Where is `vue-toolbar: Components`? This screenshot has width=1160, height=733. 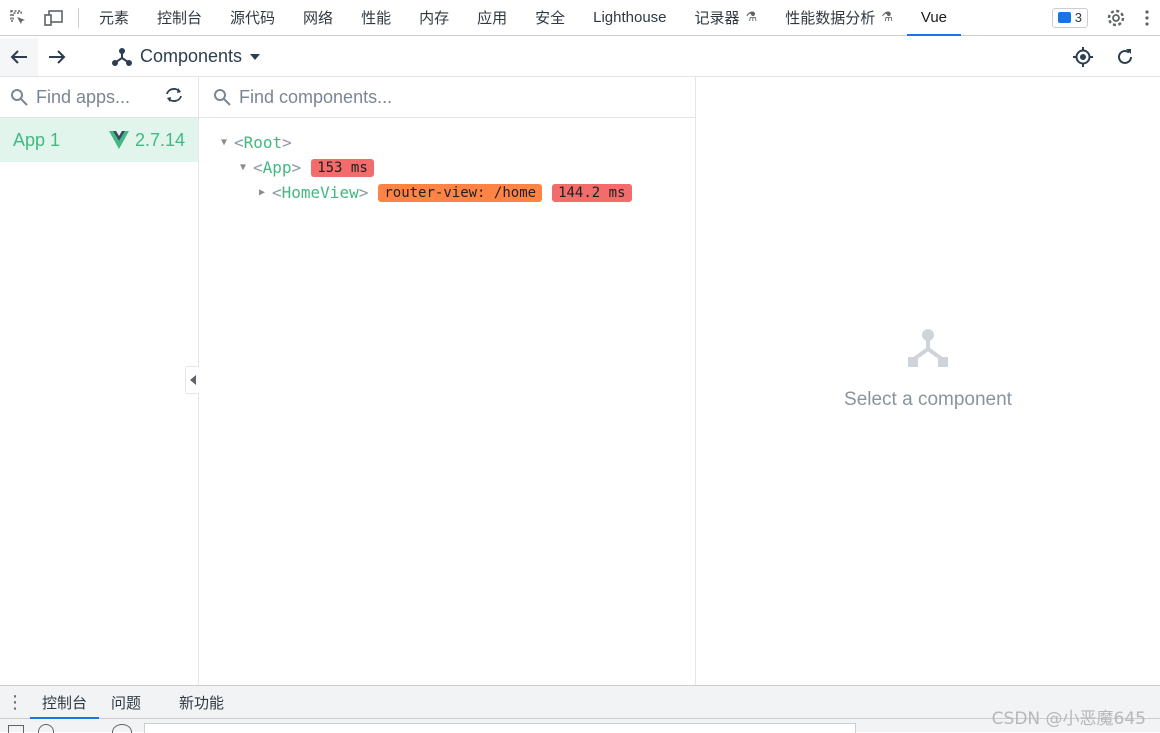
vue-toolbar: Components is located at coordinates (580, 57).